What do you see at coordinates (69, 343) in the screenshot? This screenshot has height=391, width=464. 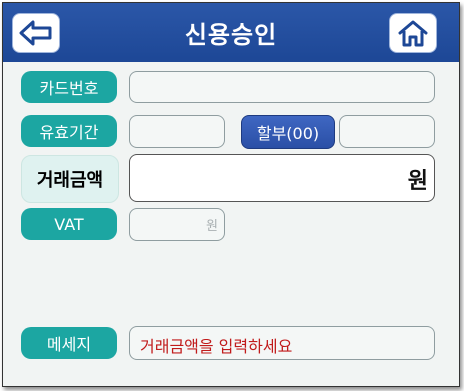 I see `message-label: 메세지` at bounding box center [69, 343].